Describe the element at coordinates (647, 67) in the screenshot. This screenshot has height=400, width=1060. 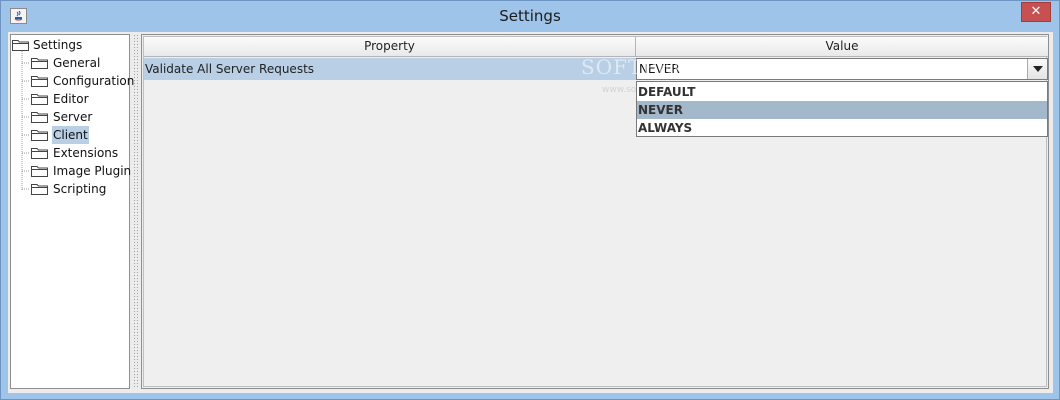
I see `watermark-logo: SOFTPEDIA` at that location.